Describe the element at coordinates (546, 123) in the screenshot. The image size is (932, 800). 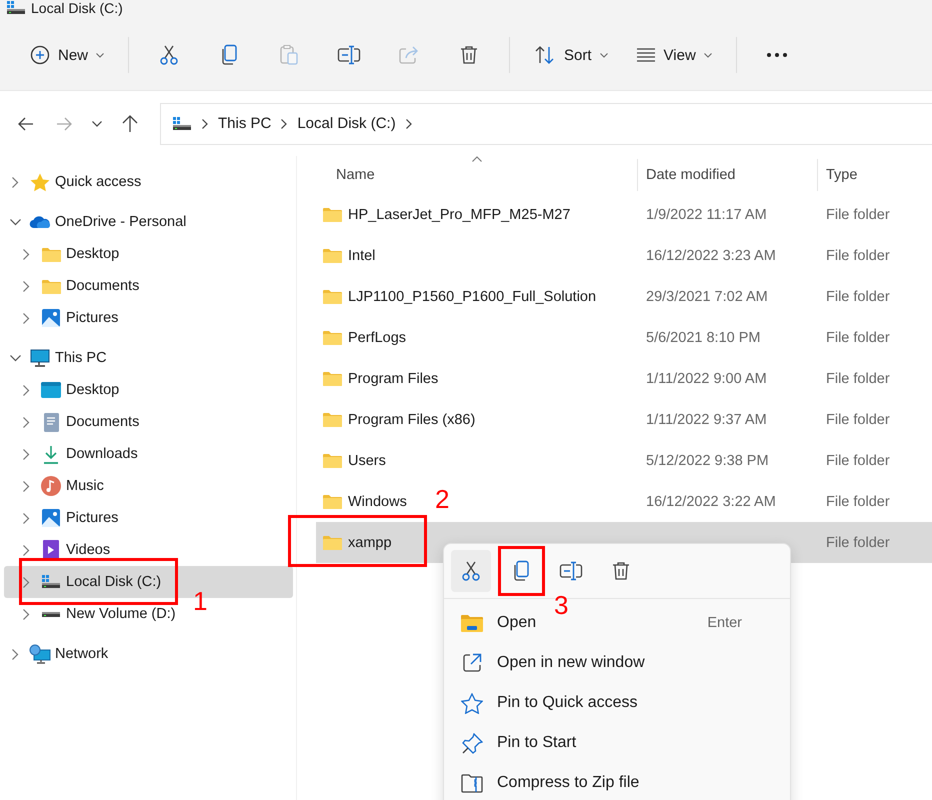
I see `address-field: This PC Local Disk (C:)` at that location.